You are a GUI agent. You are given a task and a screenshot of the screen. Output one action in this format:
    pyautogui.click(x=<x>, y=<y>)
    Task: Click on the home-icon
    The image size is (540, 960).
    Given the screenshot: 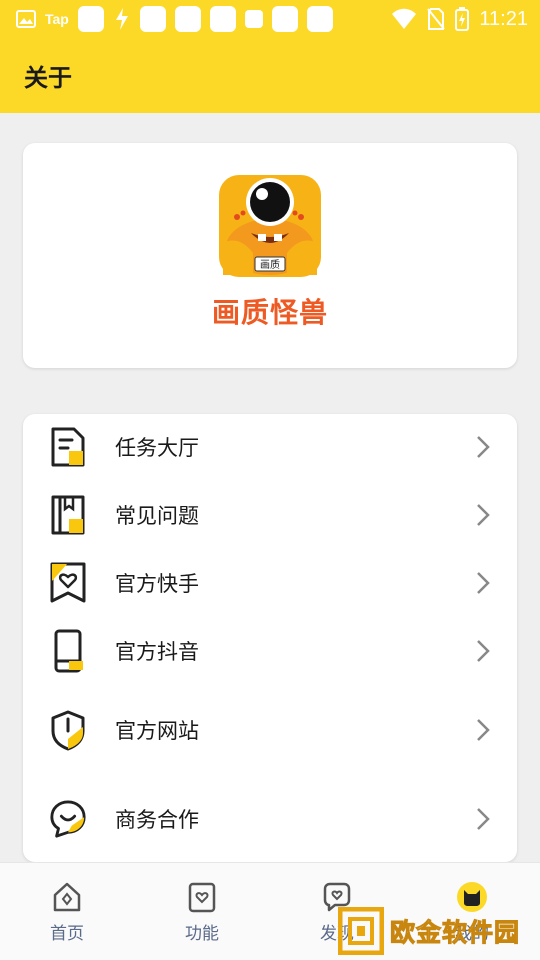 What is the action you would take?
    pyautogui.click(x=67, y=897)
    